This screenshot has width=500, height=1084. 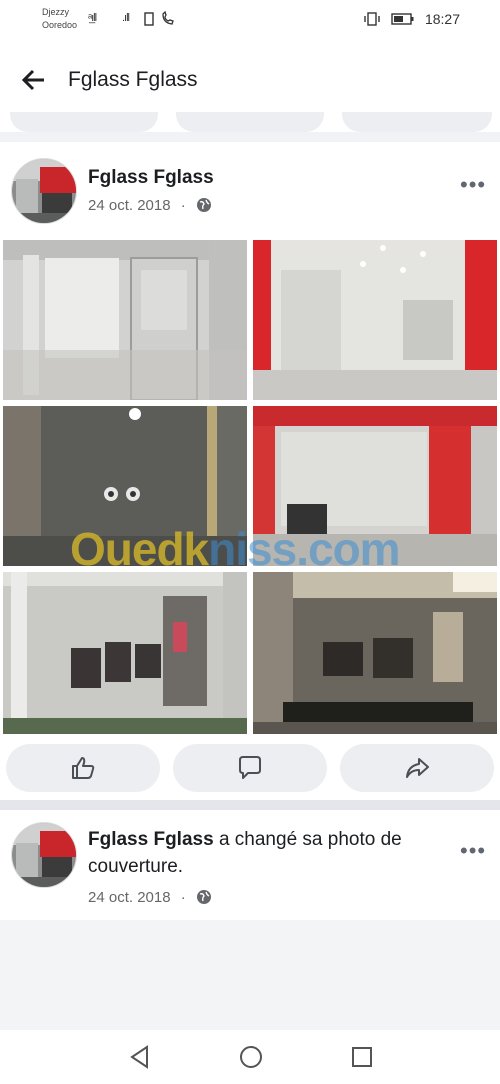 I want to click on carrier-2: Ooredoo, so click(x=60, y=25).